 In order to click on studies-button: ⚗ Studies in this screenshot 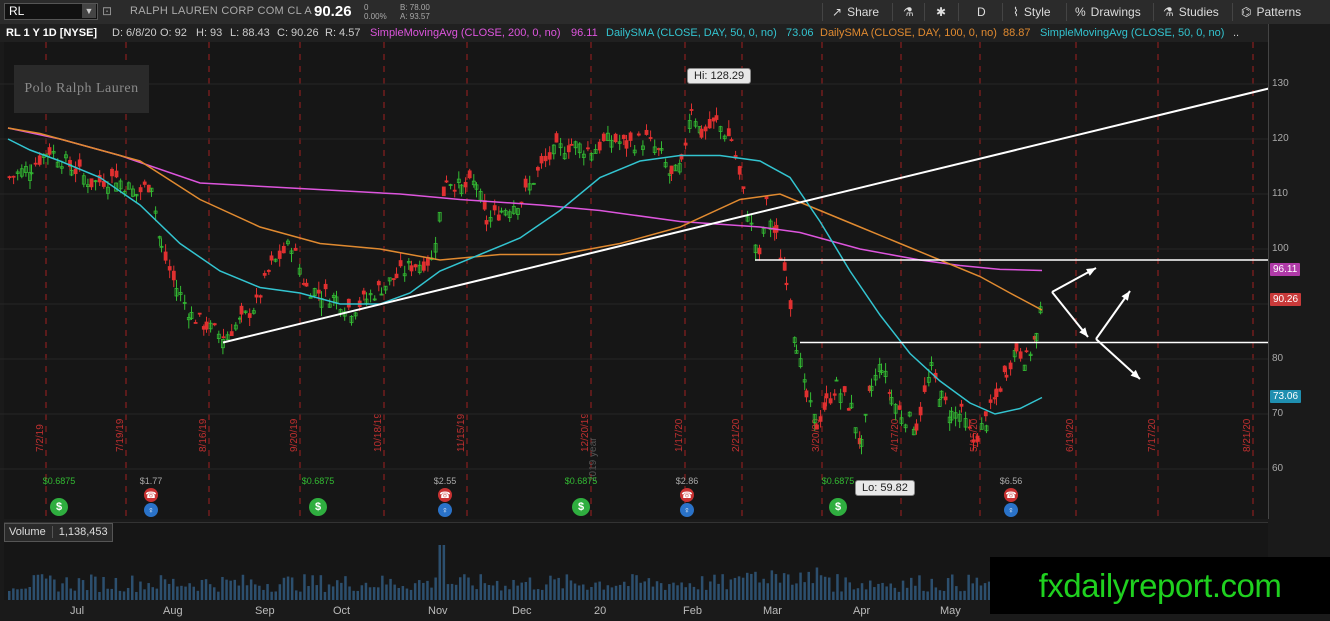, I will do `click(1191, 12)`.